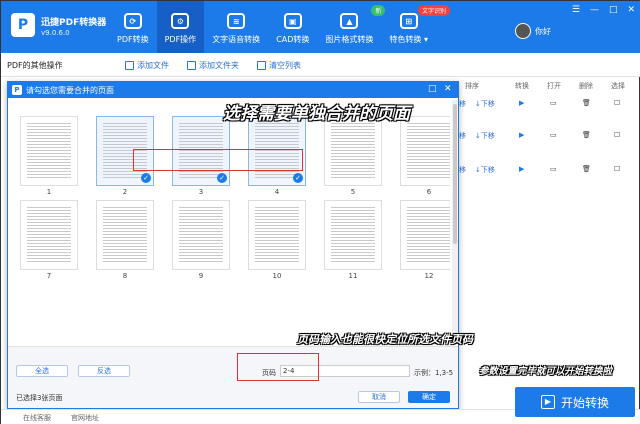 This screenshot has width=640, height=424. Describe the element at coordinates (353, 192) in the screenshot. I see `page-number: 5` at that location.